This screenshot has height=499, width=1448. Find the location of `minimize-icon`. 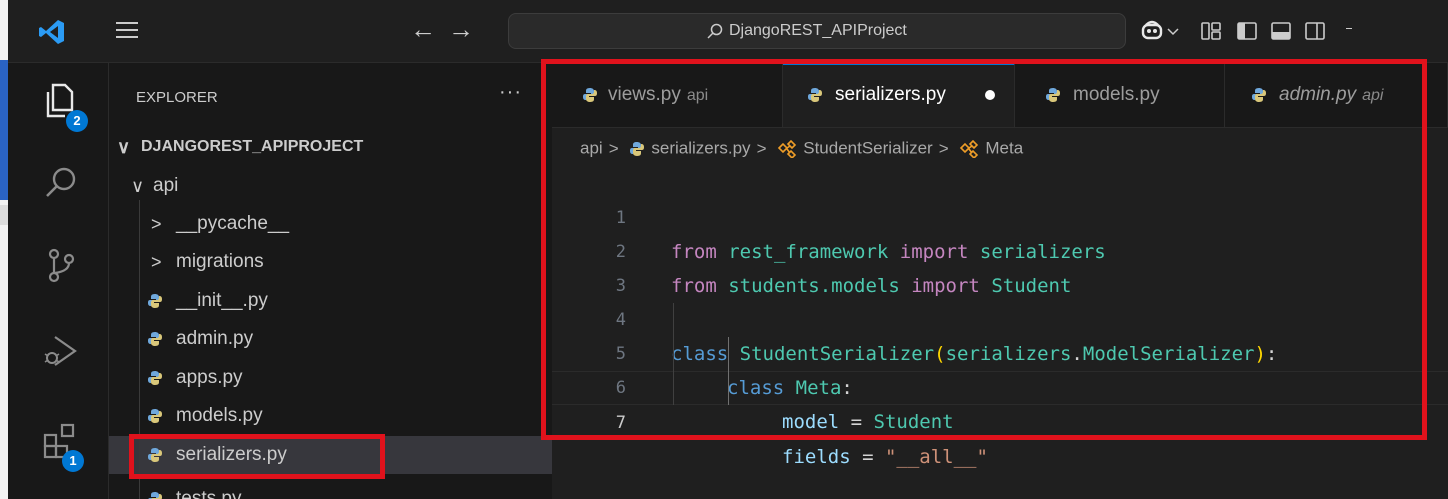

minimize-icon is located at coordinates (1349, 28).